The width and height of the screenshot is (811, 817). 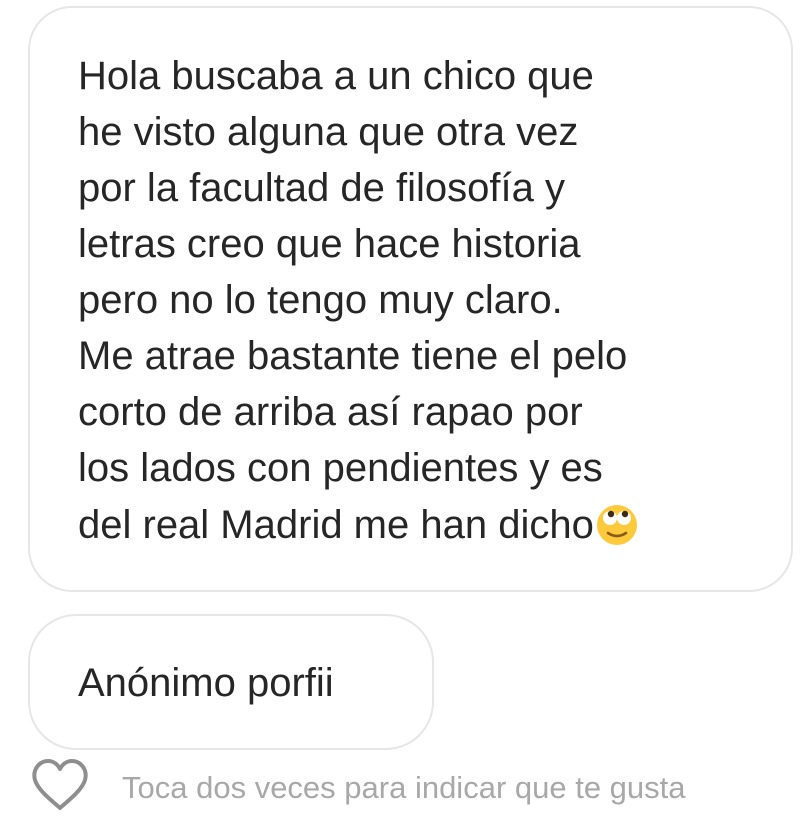 I want to click on message-line-last: del real Madrid me han dicho, so click(x=358, y=528).